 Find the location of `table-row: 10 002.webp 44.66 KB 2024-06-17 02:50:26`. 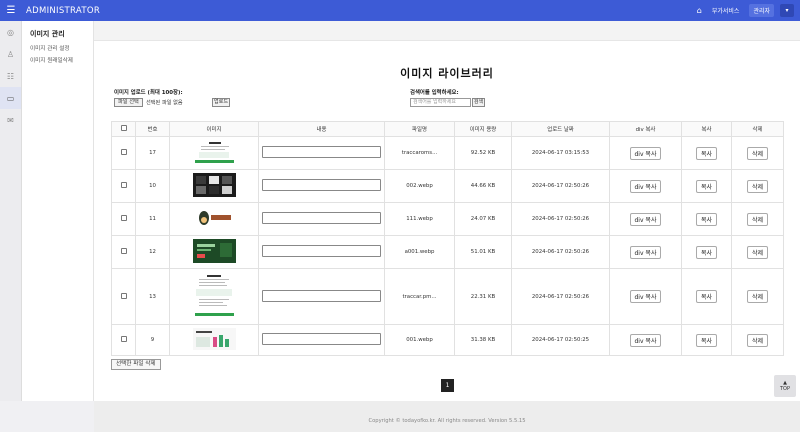

table-row: 10 002.webp 44.66 KB 2024-06-17 02:50:26 is located at coordinates (447, 186).